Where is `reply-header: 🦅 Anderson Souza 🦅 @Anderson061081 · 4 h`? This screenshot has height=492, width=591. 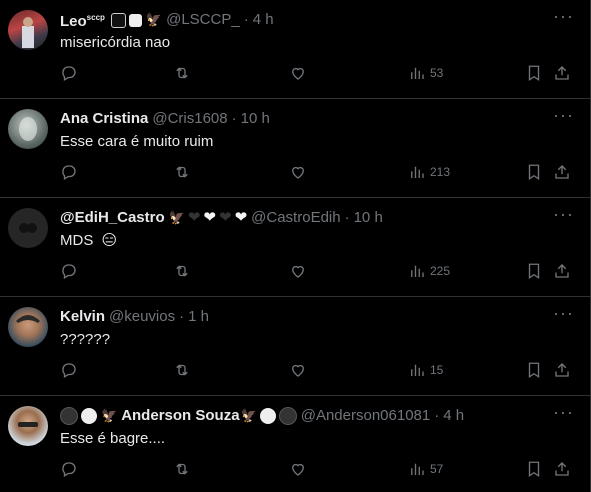 reply-header: 🦅 Anderson Souza 🦅 @Anderson061081 · 4 h is located at coordinates (317, 416).